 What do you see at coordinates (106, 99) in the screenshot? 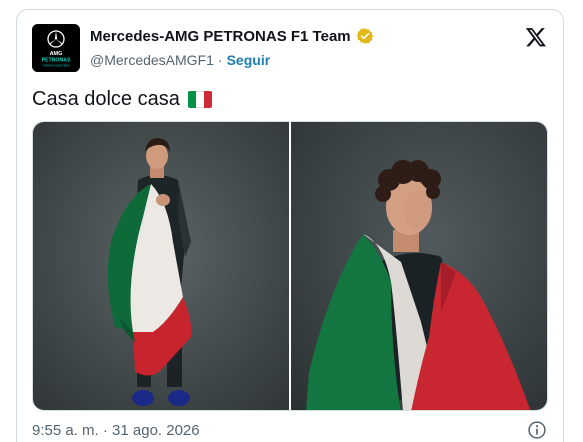
I see `tweet-body: Casa dolce casa` at bounding box center [106, 99].